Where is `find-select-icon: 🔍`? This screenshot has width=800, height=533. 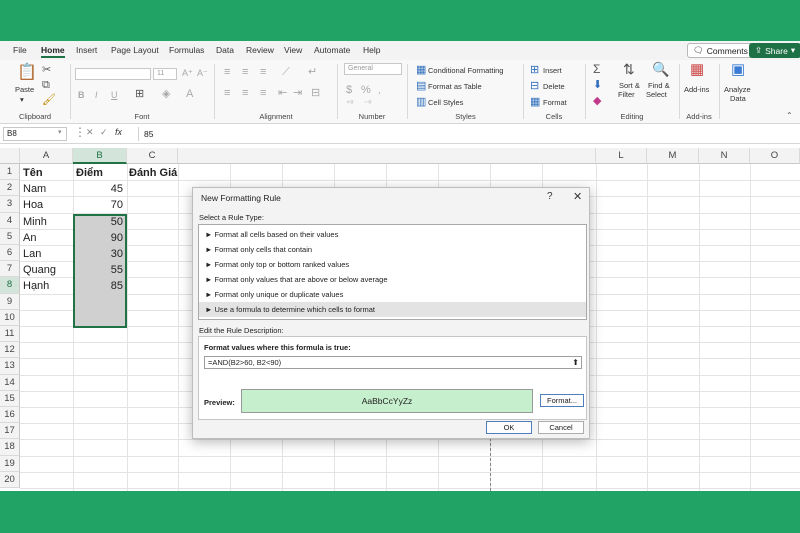 find-select-icon: 🔍 is located at coordinates (660, 69).